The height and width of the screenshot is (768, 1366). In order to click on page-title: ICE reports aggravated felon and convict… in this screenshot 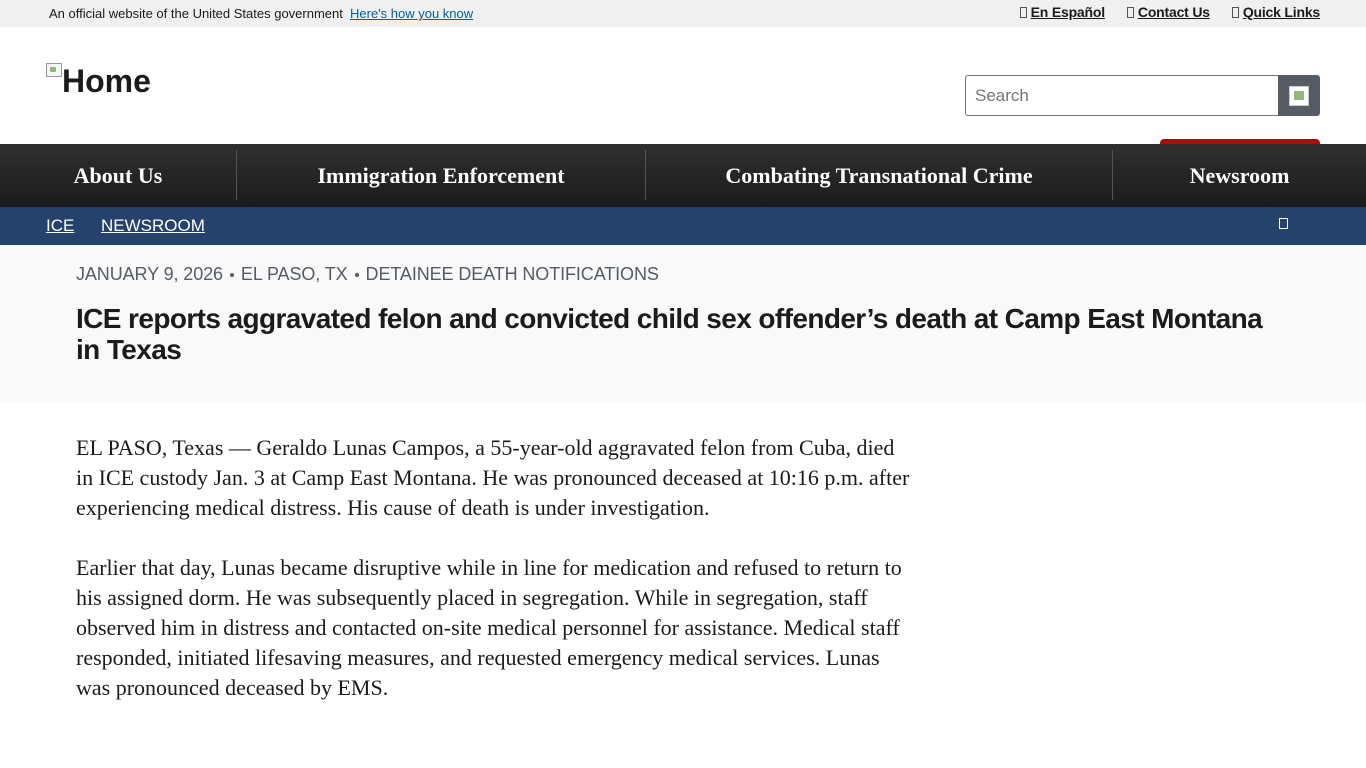, I will do `click(669, 334)`.